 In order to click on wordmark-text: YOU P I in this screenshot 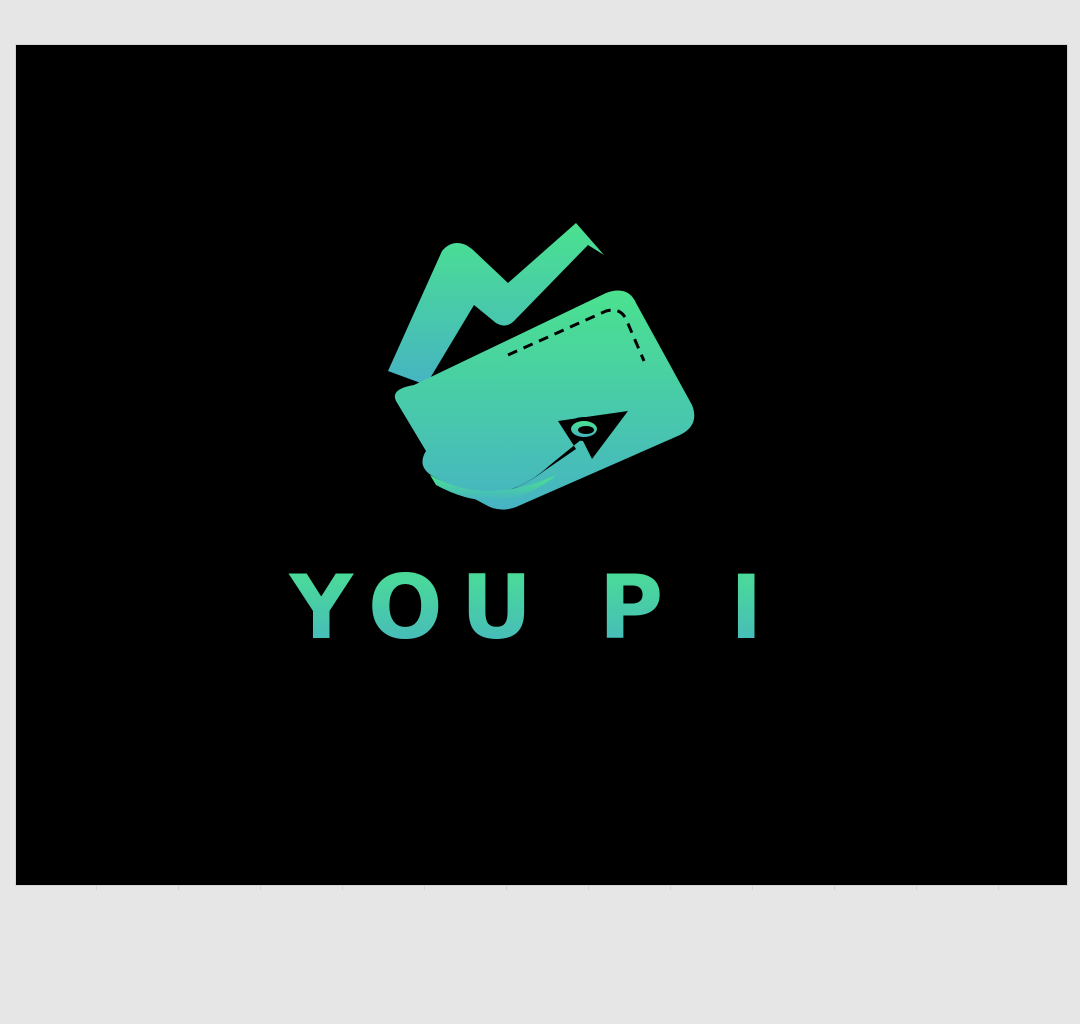, I will do `click(534, 607)`.